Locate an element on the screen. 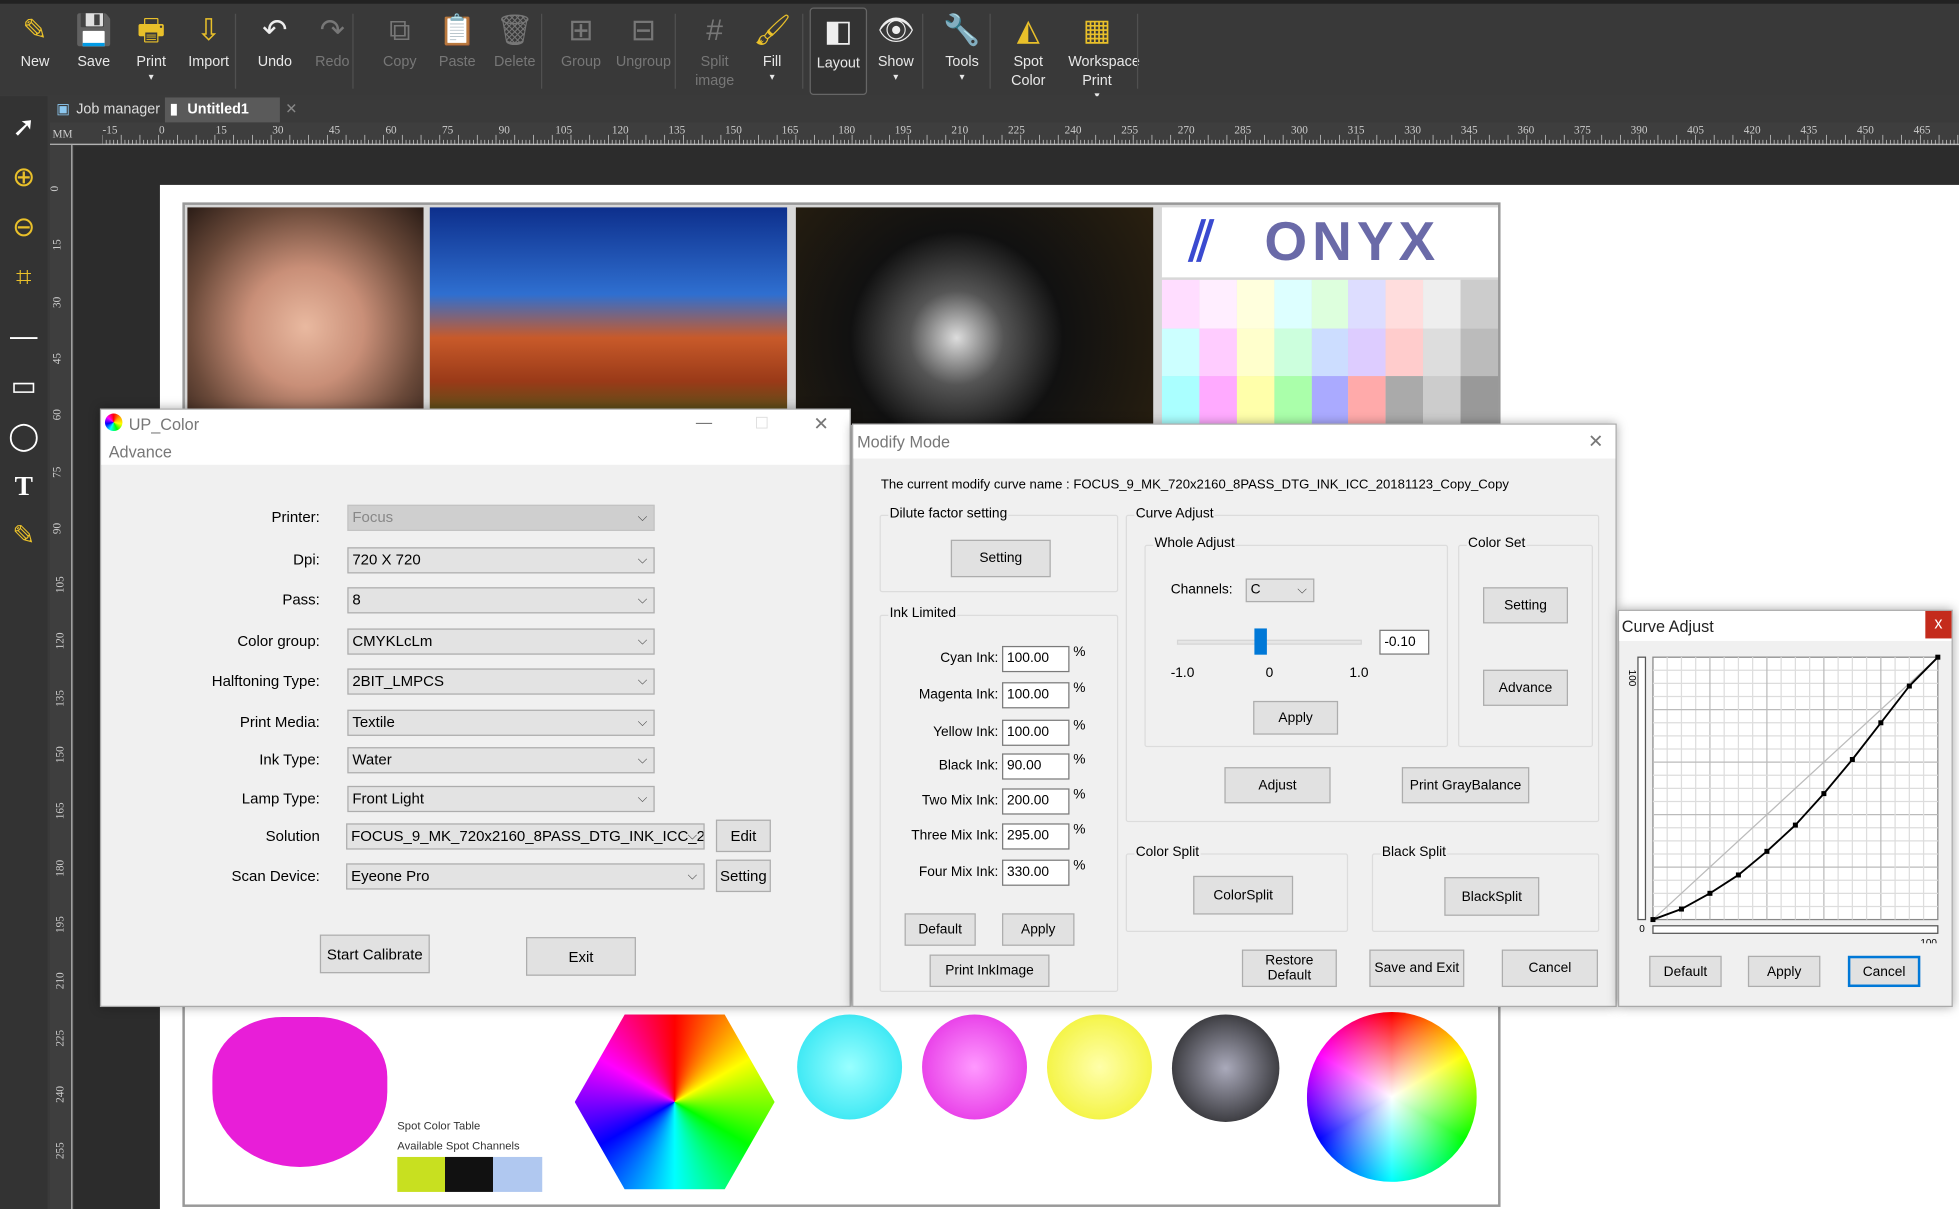 The height and width of the screenshot is (1209, 1959). toolbar-tools-button: 🔧 Tools ▾ is located at coordinates (961, 50).